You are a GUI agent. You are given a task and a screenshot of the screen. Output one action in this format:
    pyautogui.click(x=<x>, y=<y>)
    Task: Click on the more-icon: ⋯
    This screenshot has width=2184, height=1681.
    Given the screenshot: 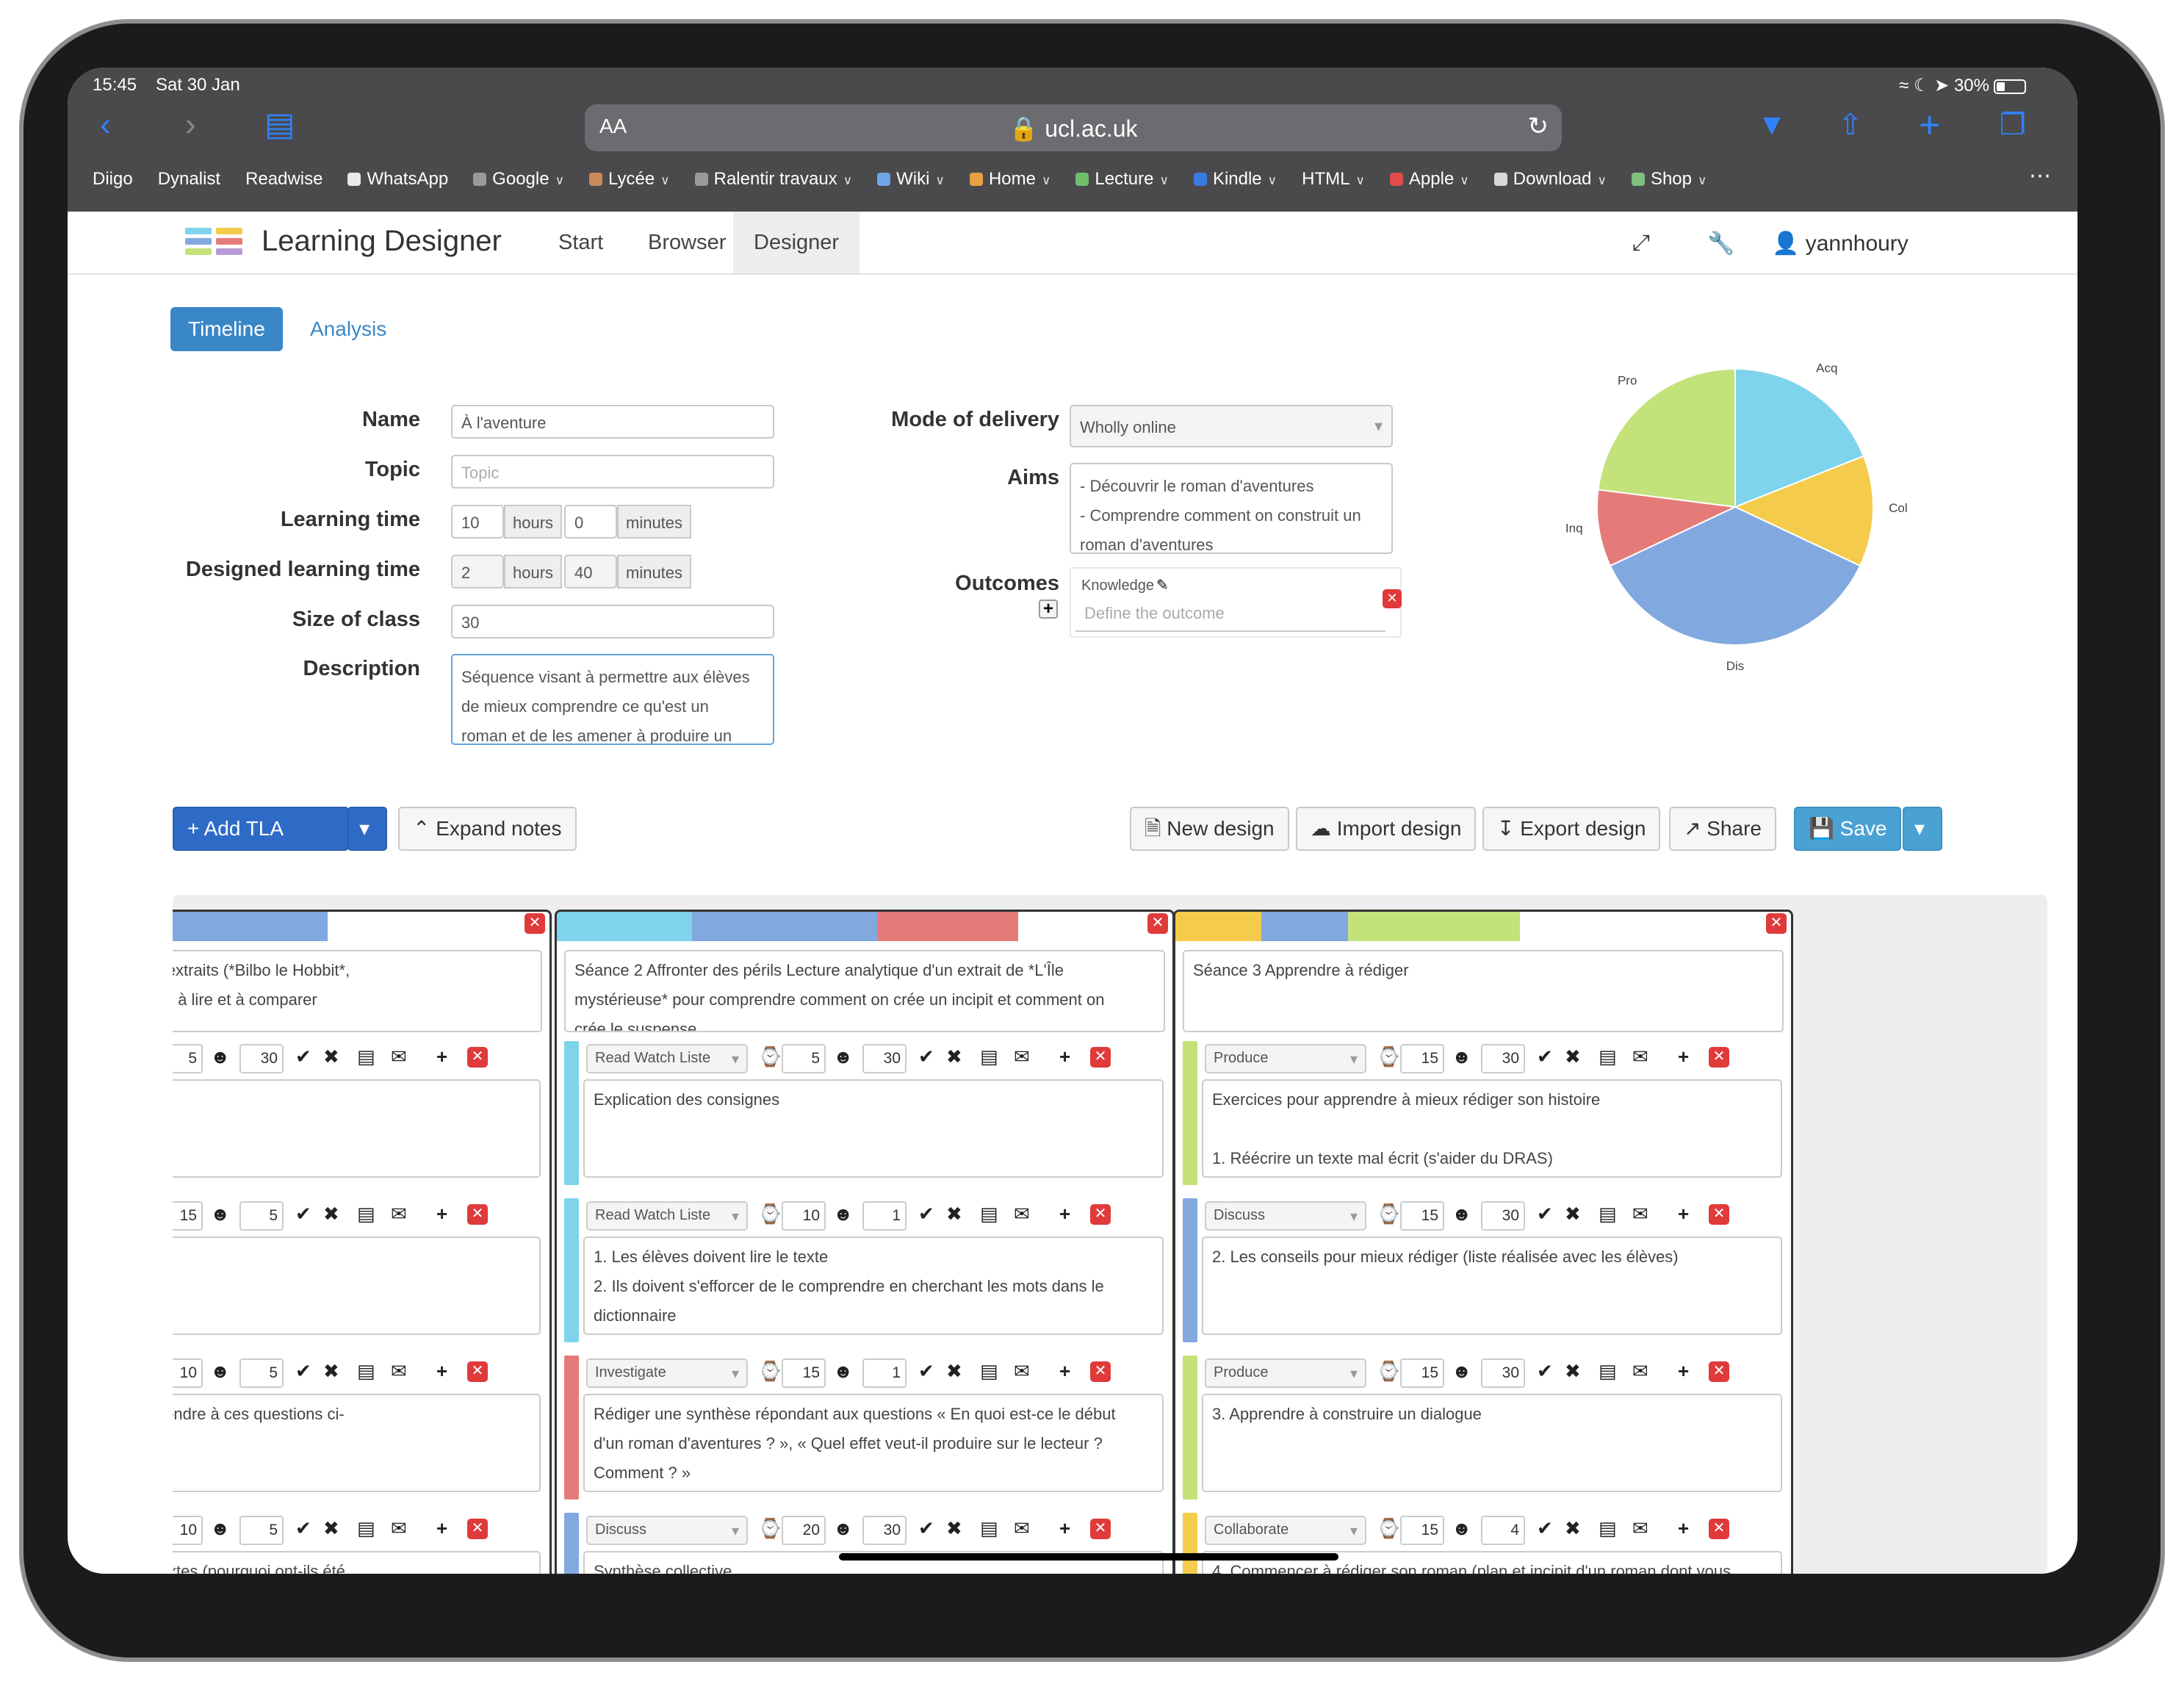 What is the action you would take?
    pyautogui.click(x=2040, y=176)
    